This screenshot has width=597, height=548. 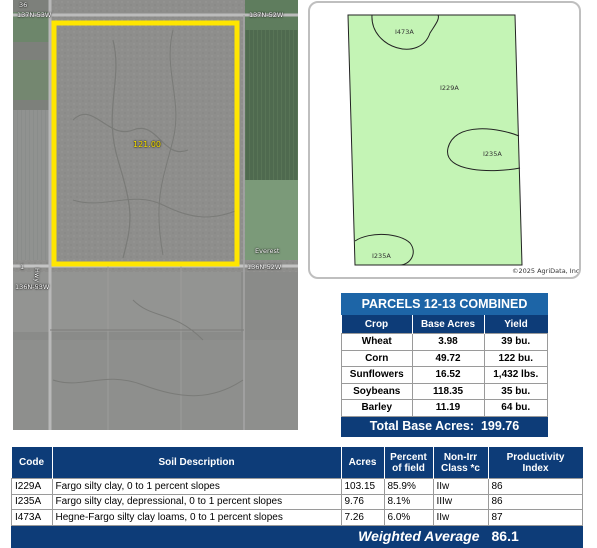 I want to click on header-line: Index, so click(x=535, y=468).